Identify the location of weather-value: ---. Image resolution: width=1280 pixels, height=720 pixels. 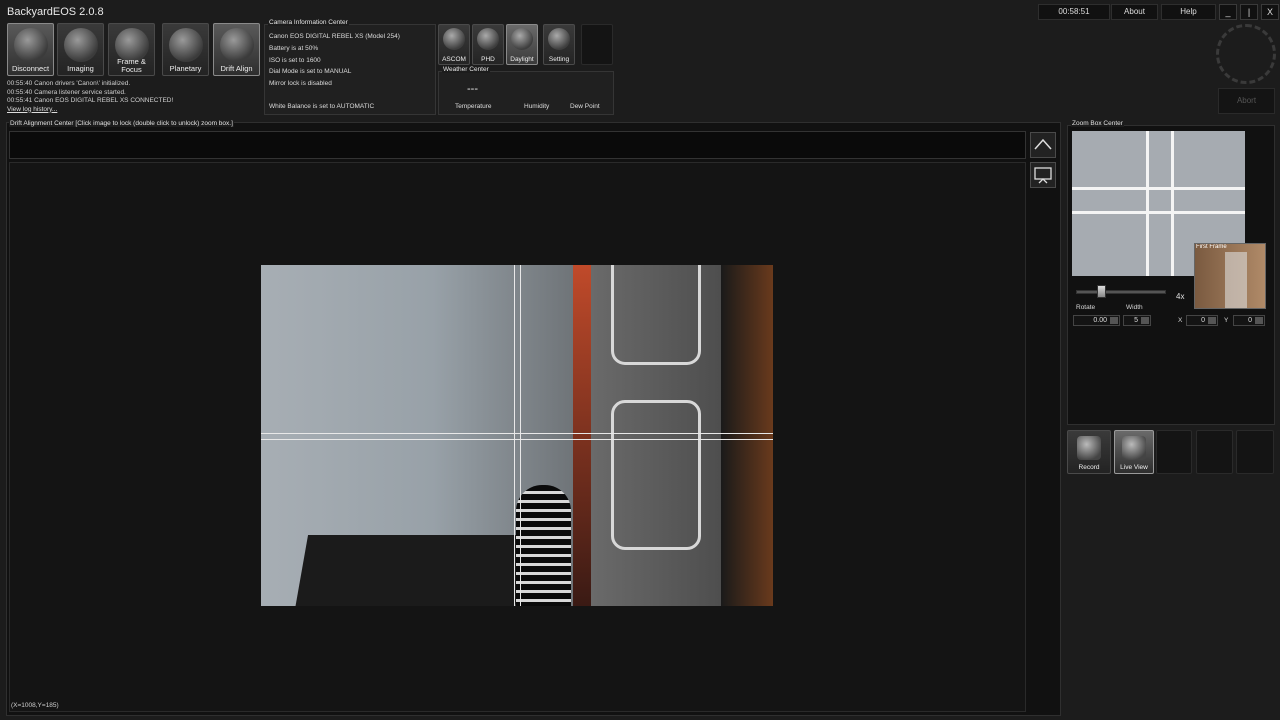
(472, 89).